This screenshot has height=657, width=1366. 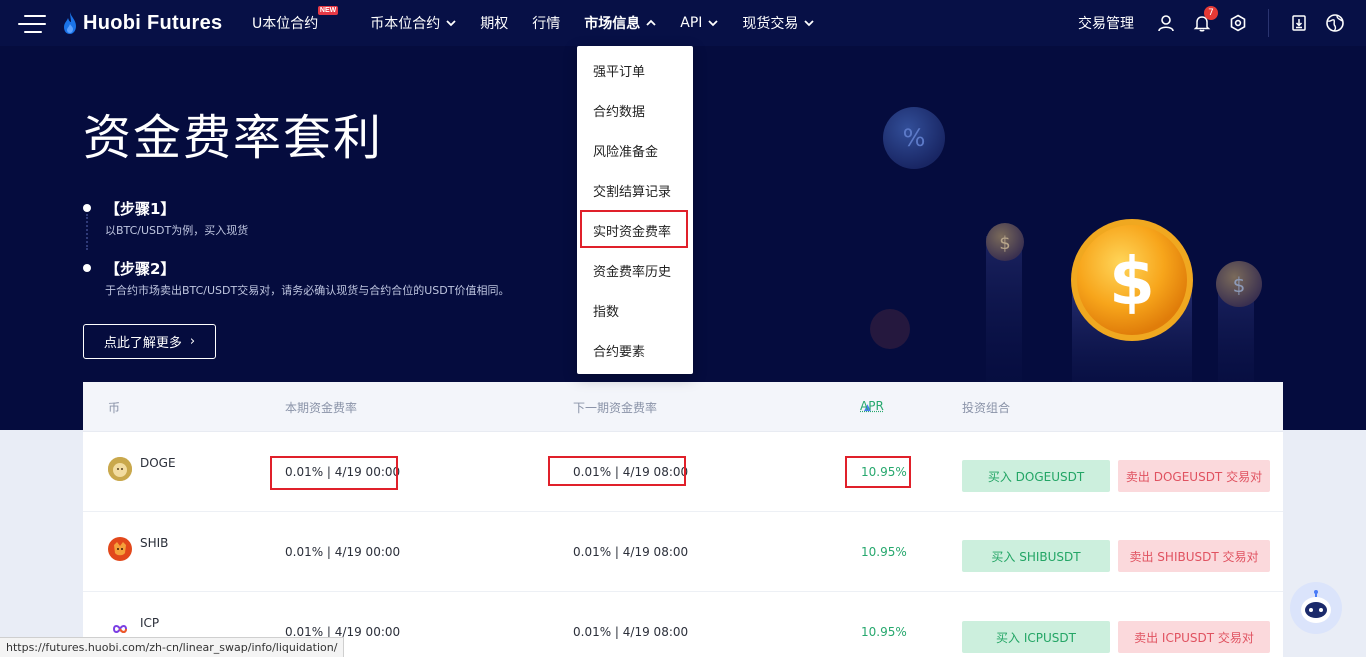 What do you see at coordinates (1194, 476) in the screenshot?
I see `sell-doge-button: 卖出 DOGEUSDT 交易对` at bounding box center [1194, 476].